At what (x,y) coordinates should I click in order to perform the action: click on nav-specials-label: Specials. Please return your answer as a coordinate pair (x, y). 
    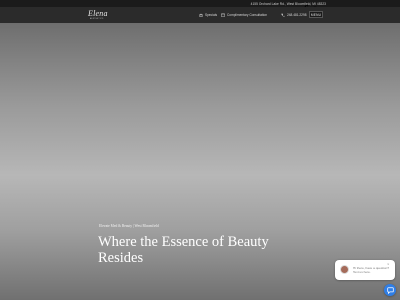
    Looking at the image, I should click on (211, 15).